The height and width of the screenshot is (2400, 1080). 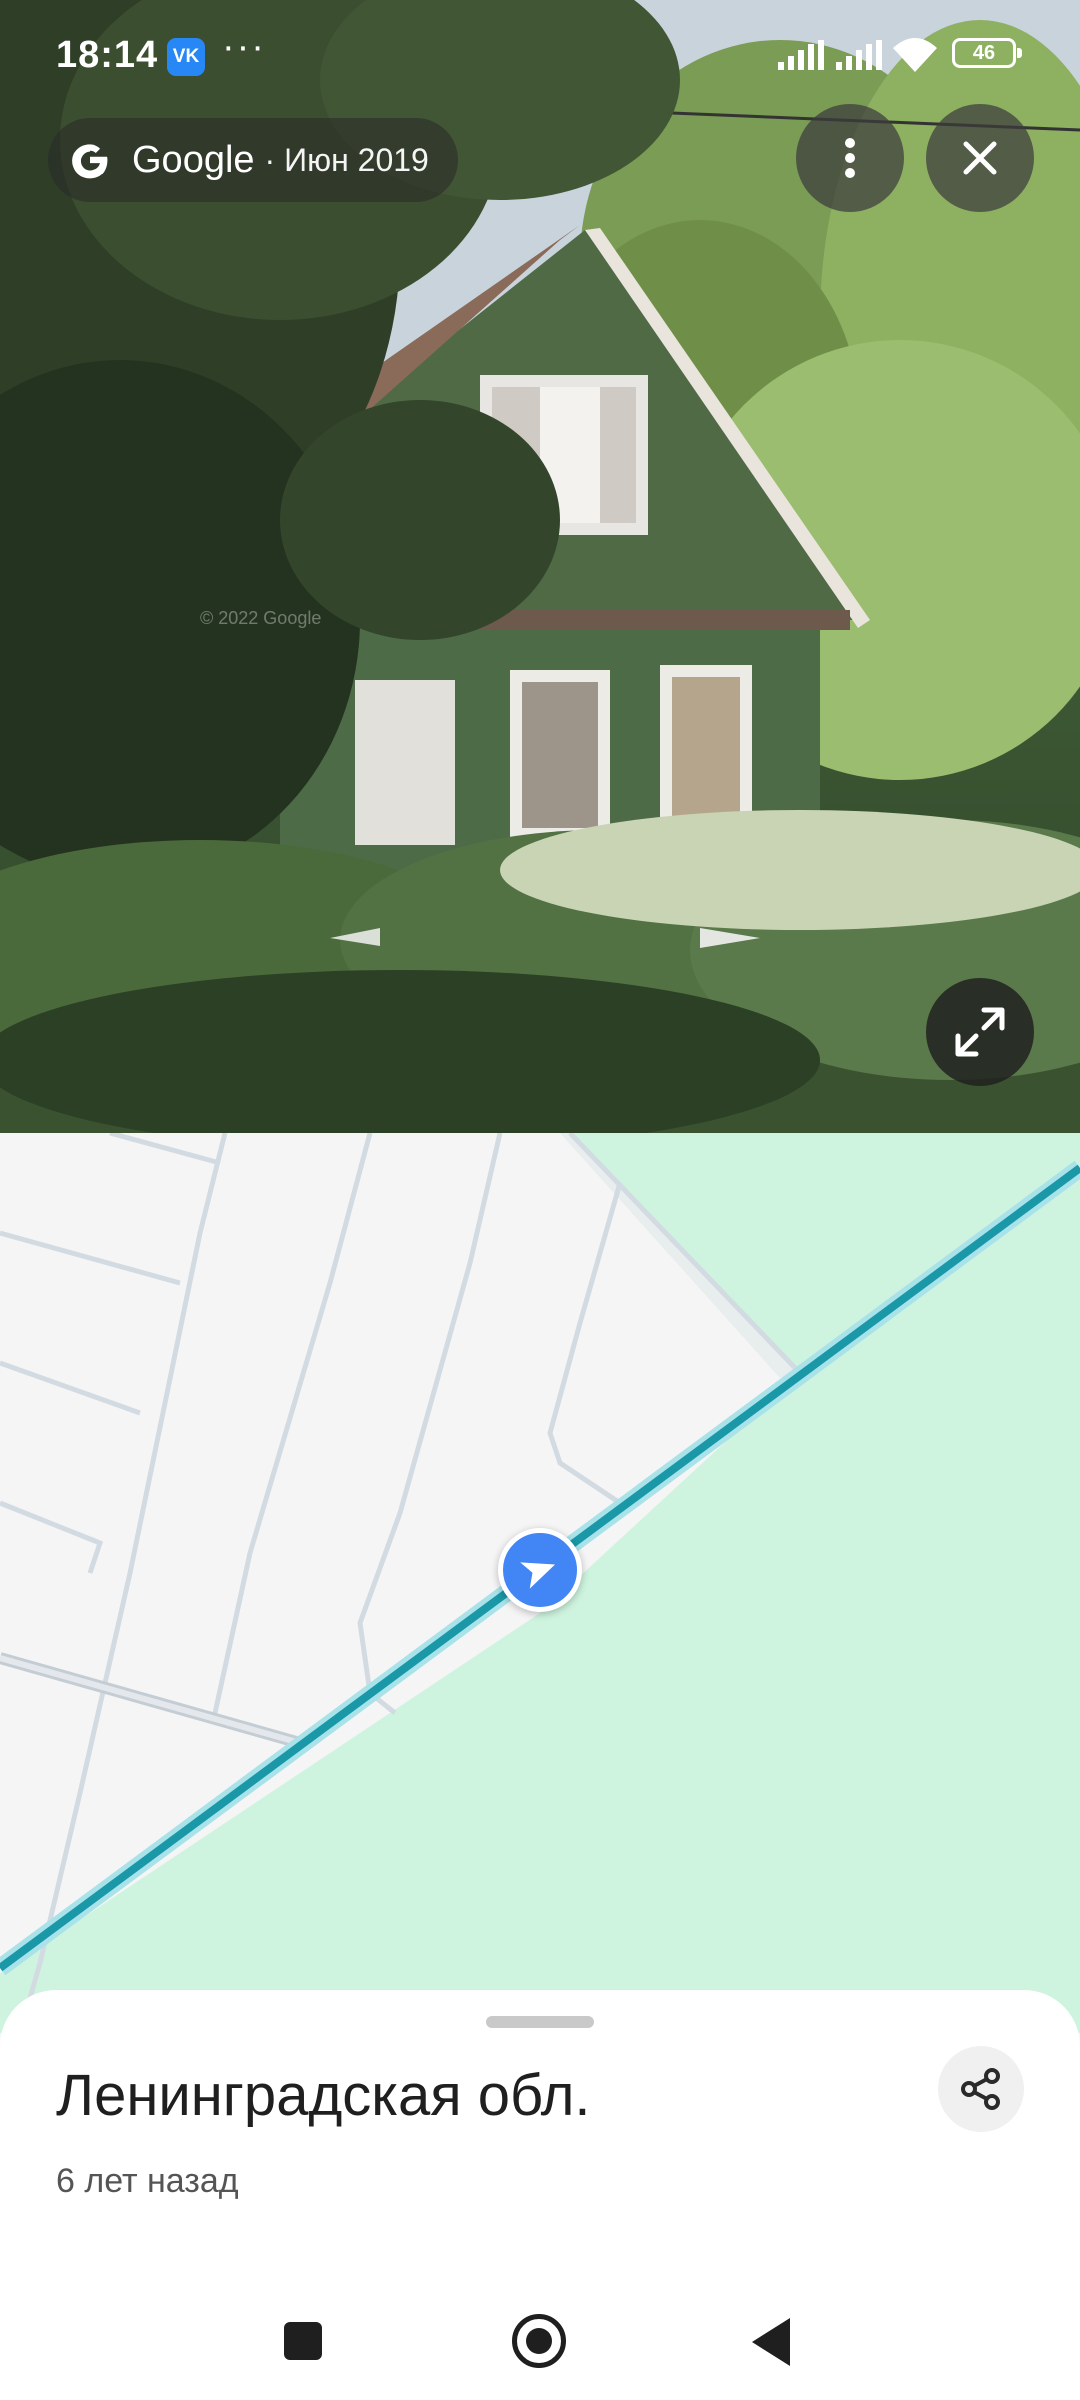 I want to click on place-title: Ленинградская обл., so click(x=323, y=2095).